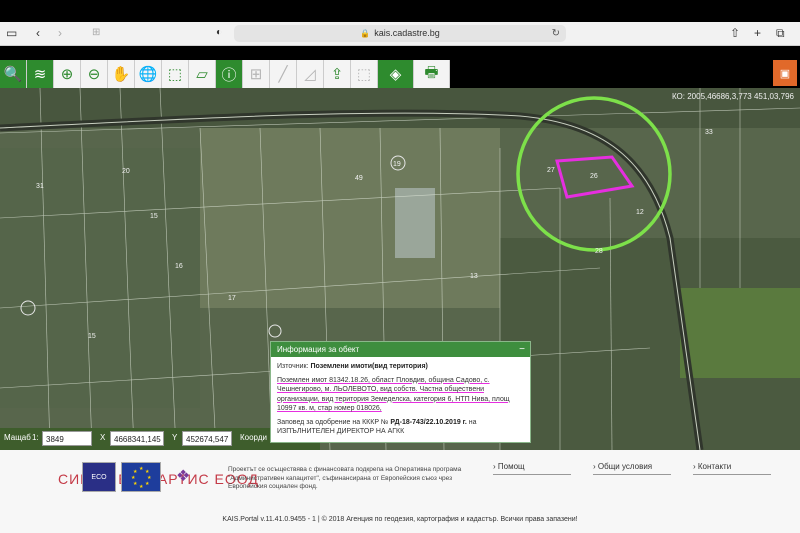  What do you see at coordinates (38, 33) in the screenshot?
I see `back-icon: ‹` at bounding box center [38, 33].